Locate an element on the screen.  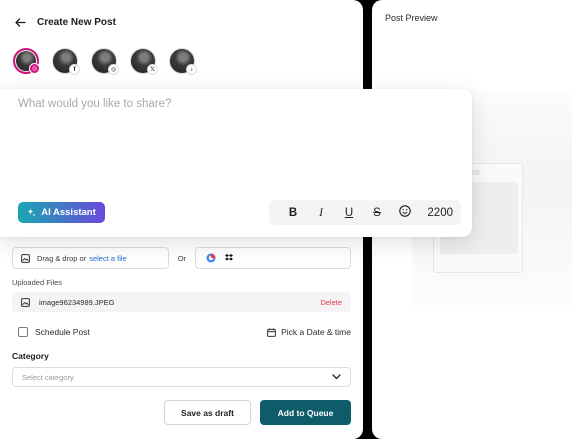
file-name: image96234989.JPEG is located at coordinates (77, 302).